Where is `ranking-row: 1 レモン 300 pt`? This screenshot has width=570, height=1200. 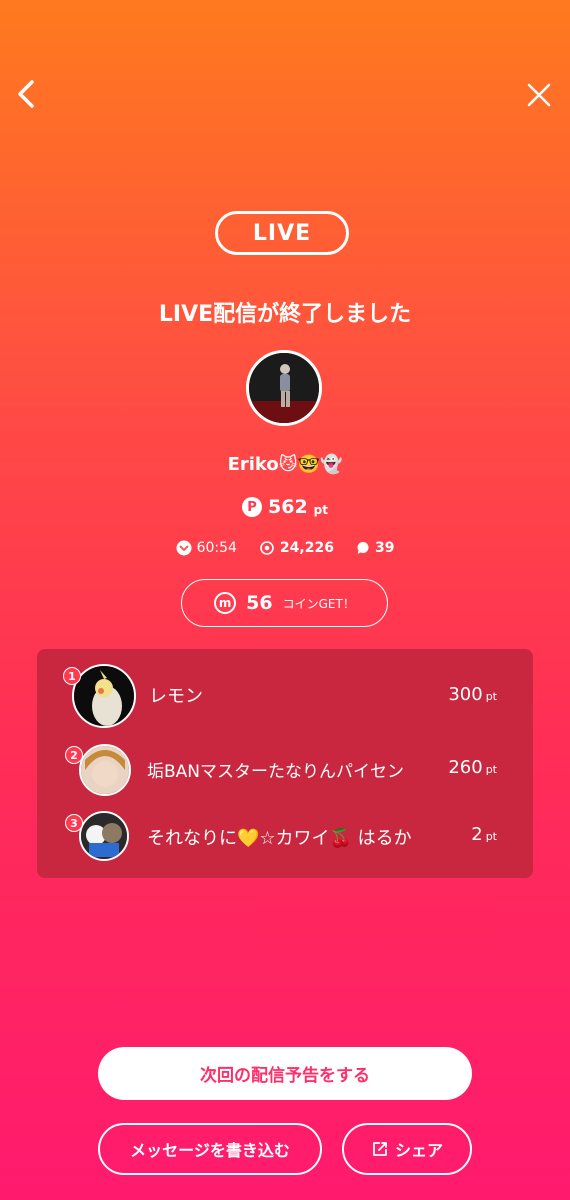
ranking-row: 1 レモン 300 pt is located at coordinates (285, 696).